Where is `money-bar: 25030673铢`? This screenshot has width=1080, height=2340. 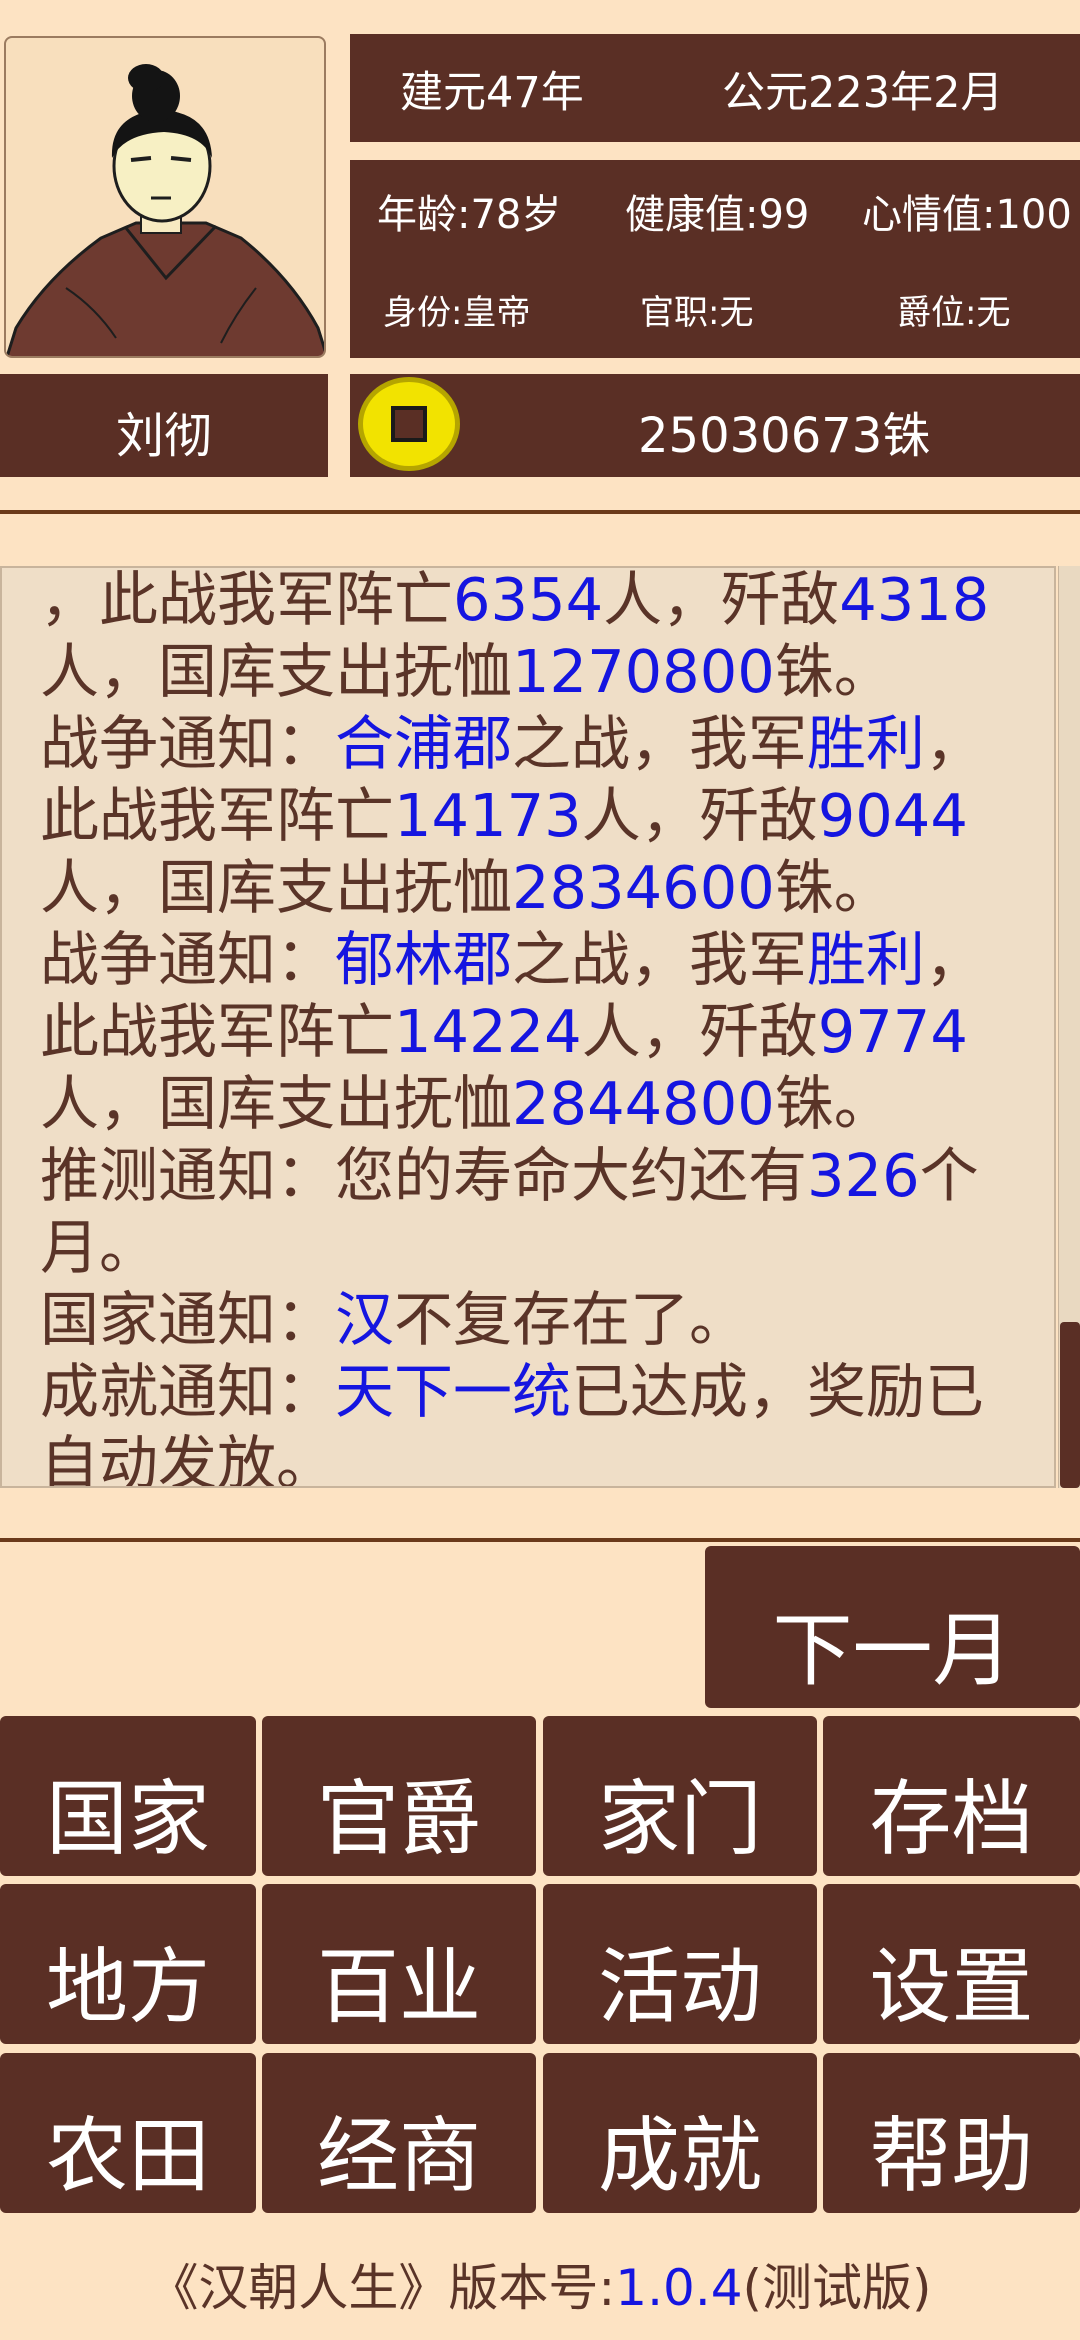
money-bar: 25030673铢 is located at coordinates (715, 425).